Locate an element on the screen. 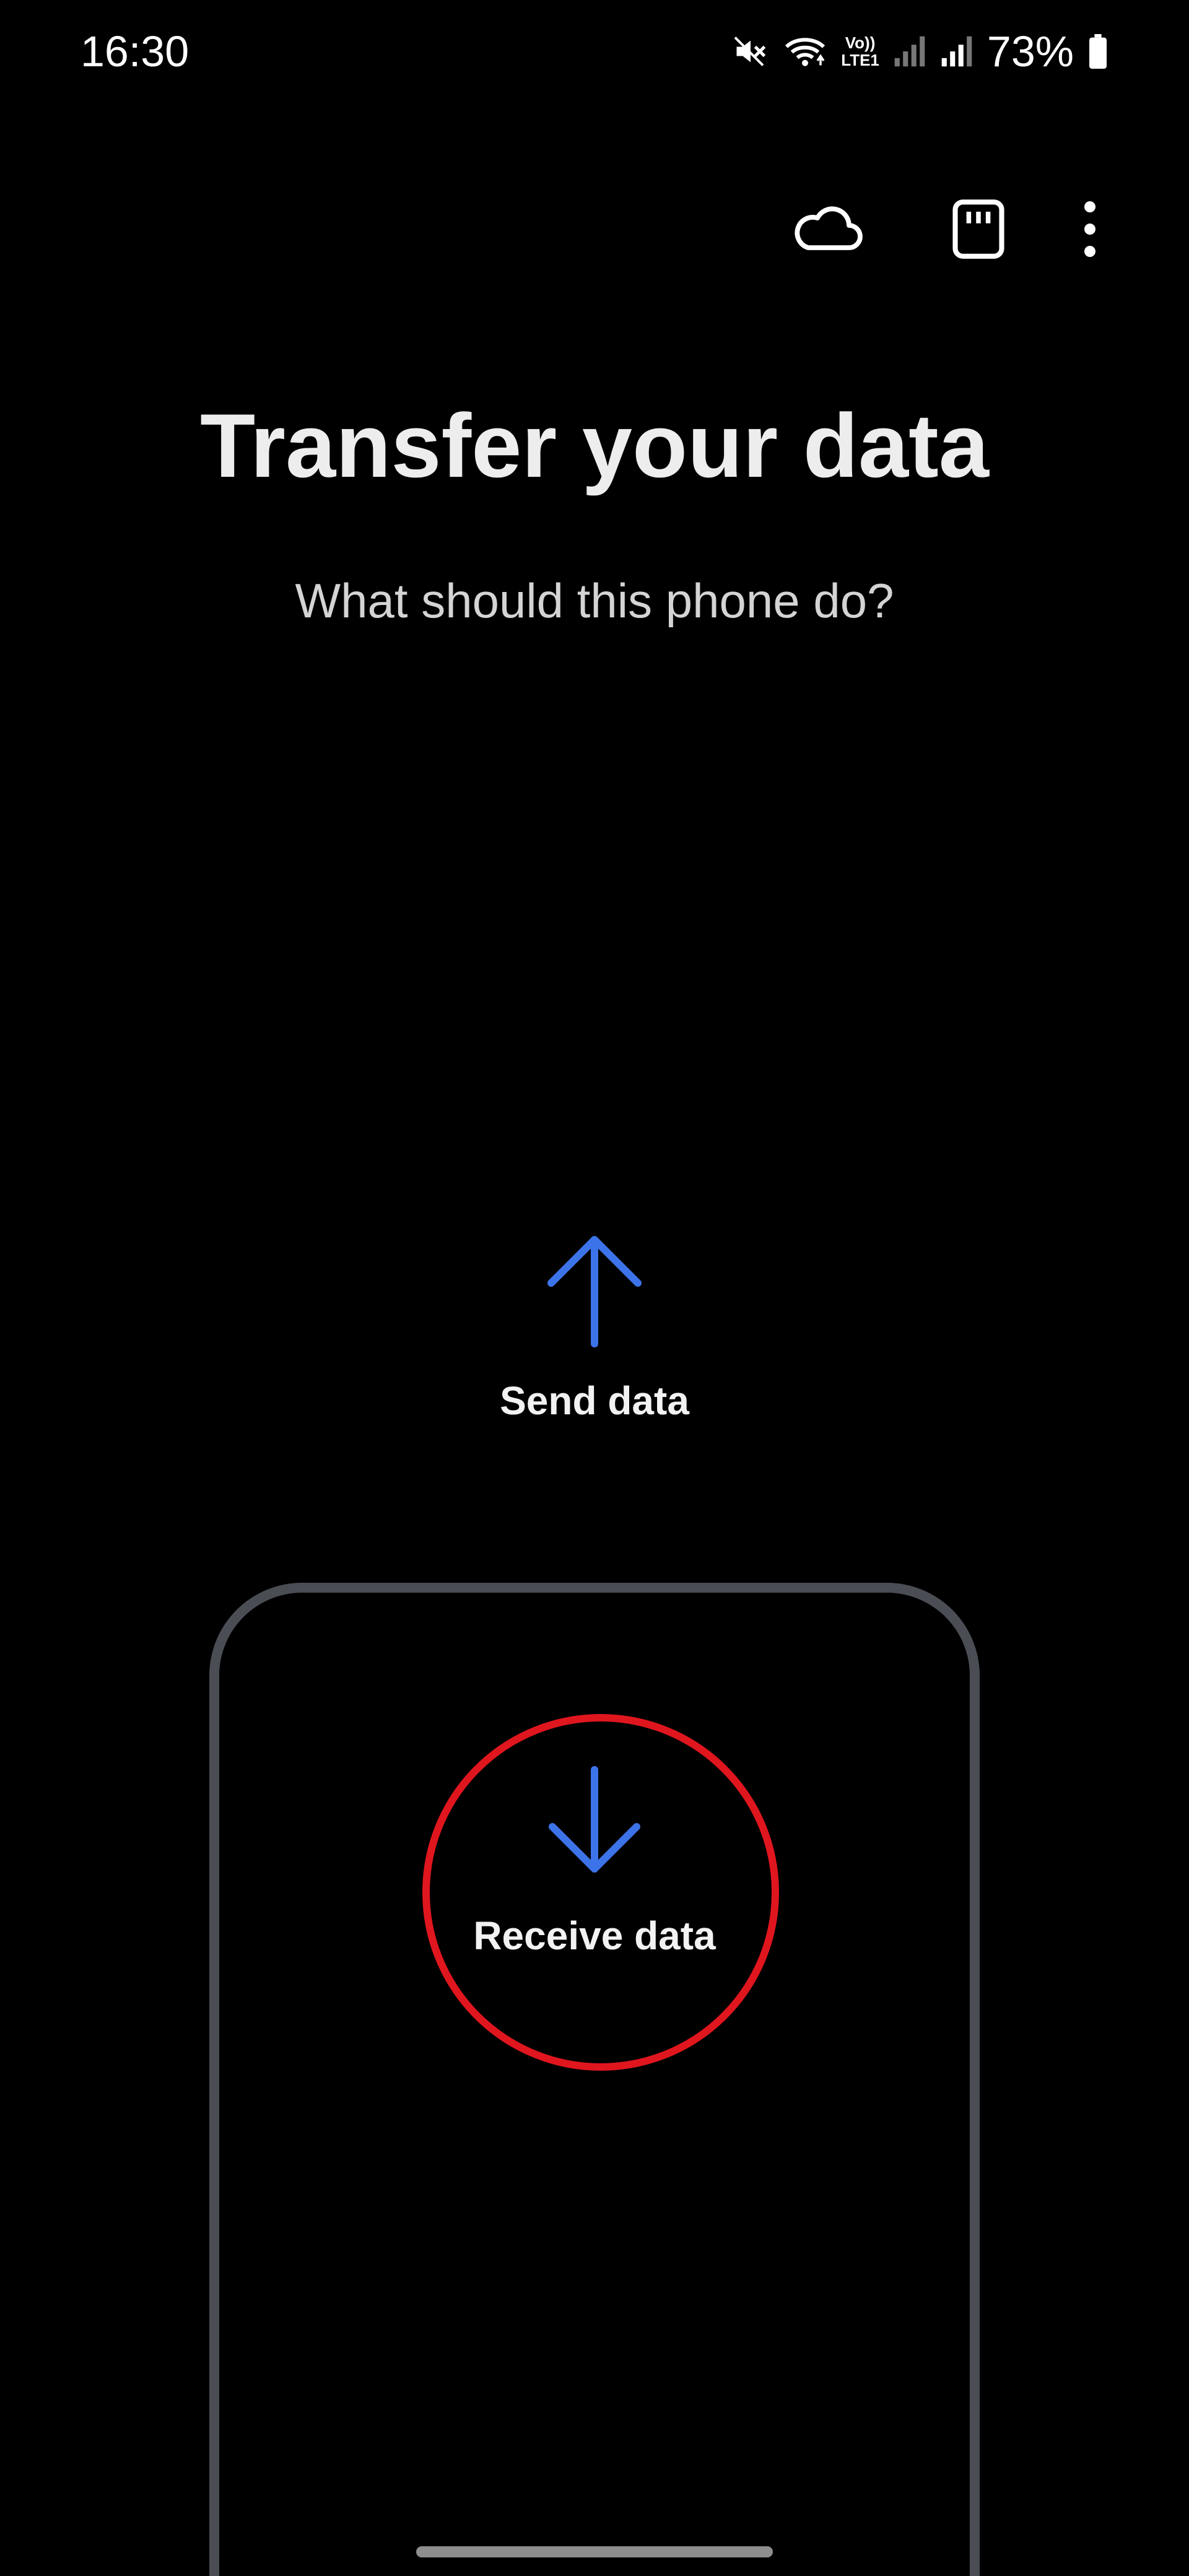 The width and height of the screenshot is (1189, 2576). wifi-icon is located at coordinates (805, 51).